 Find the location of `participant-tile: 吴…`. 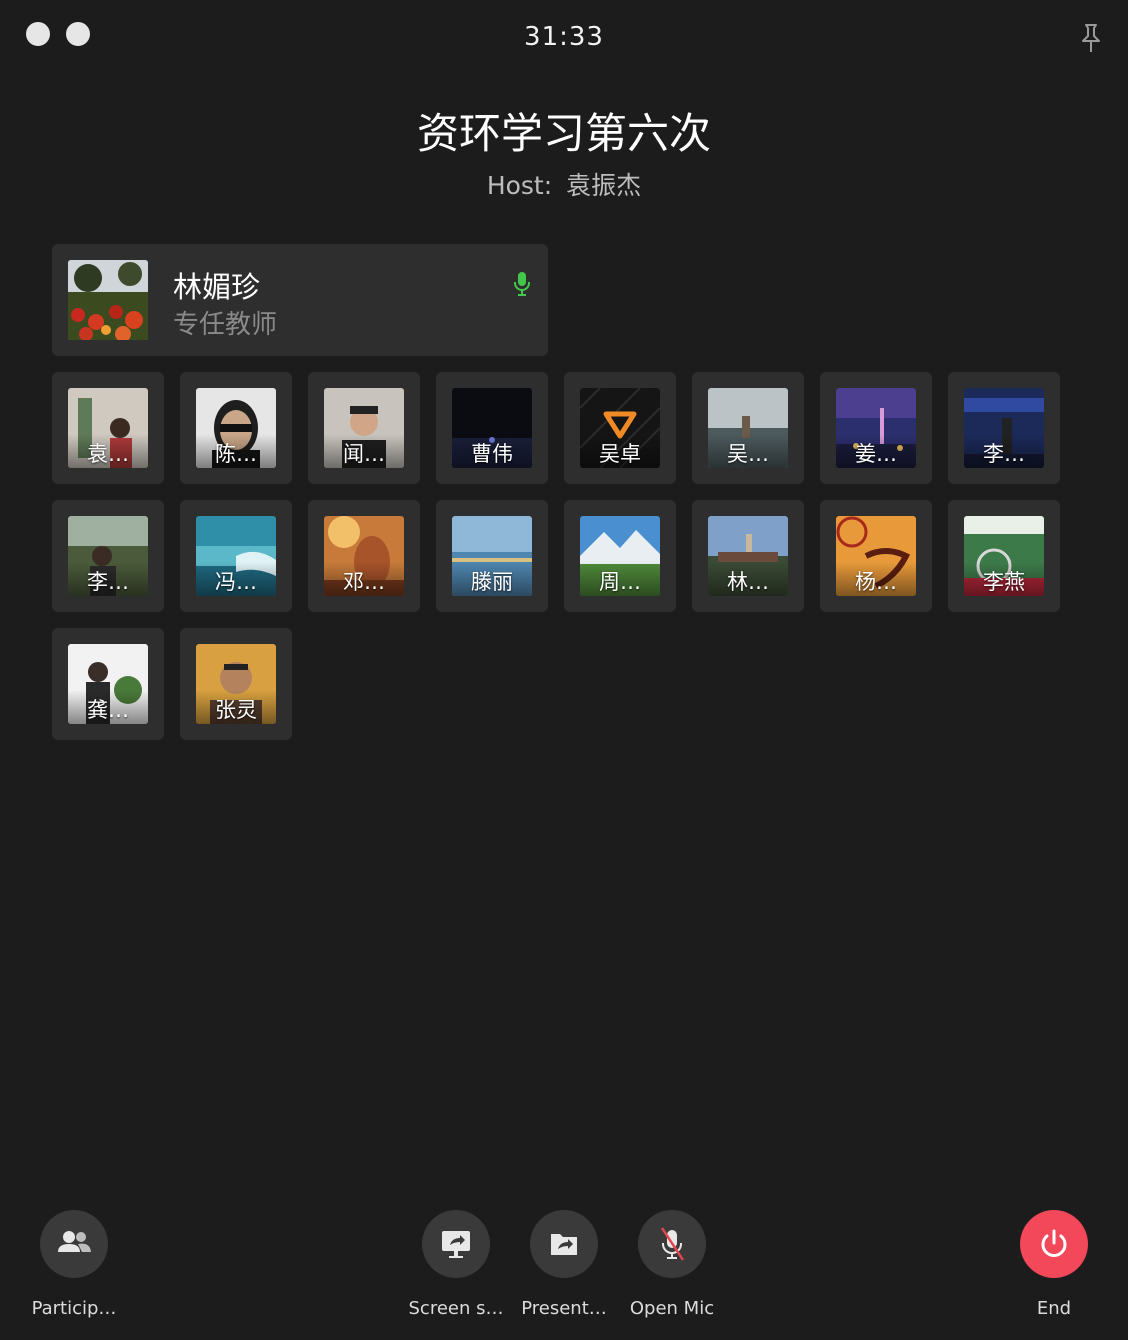

participant-tile: 吴… is located at coordinates (748, 428).